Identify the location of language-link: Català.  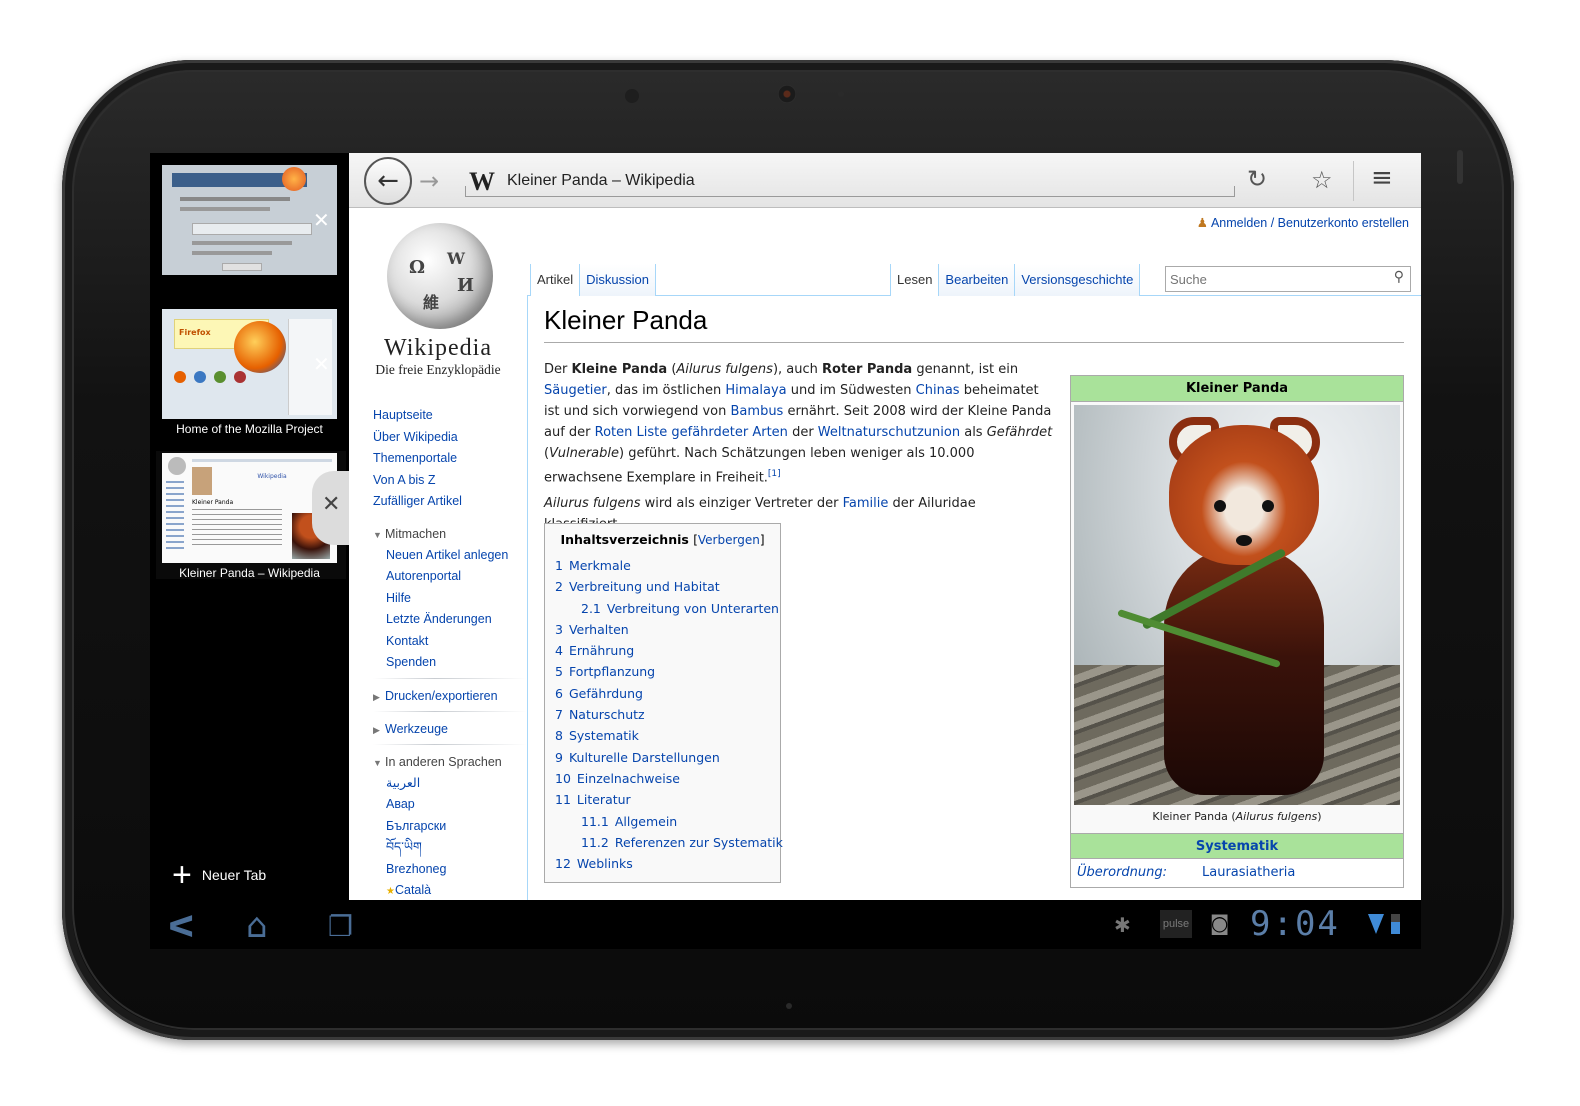
(413, 890).